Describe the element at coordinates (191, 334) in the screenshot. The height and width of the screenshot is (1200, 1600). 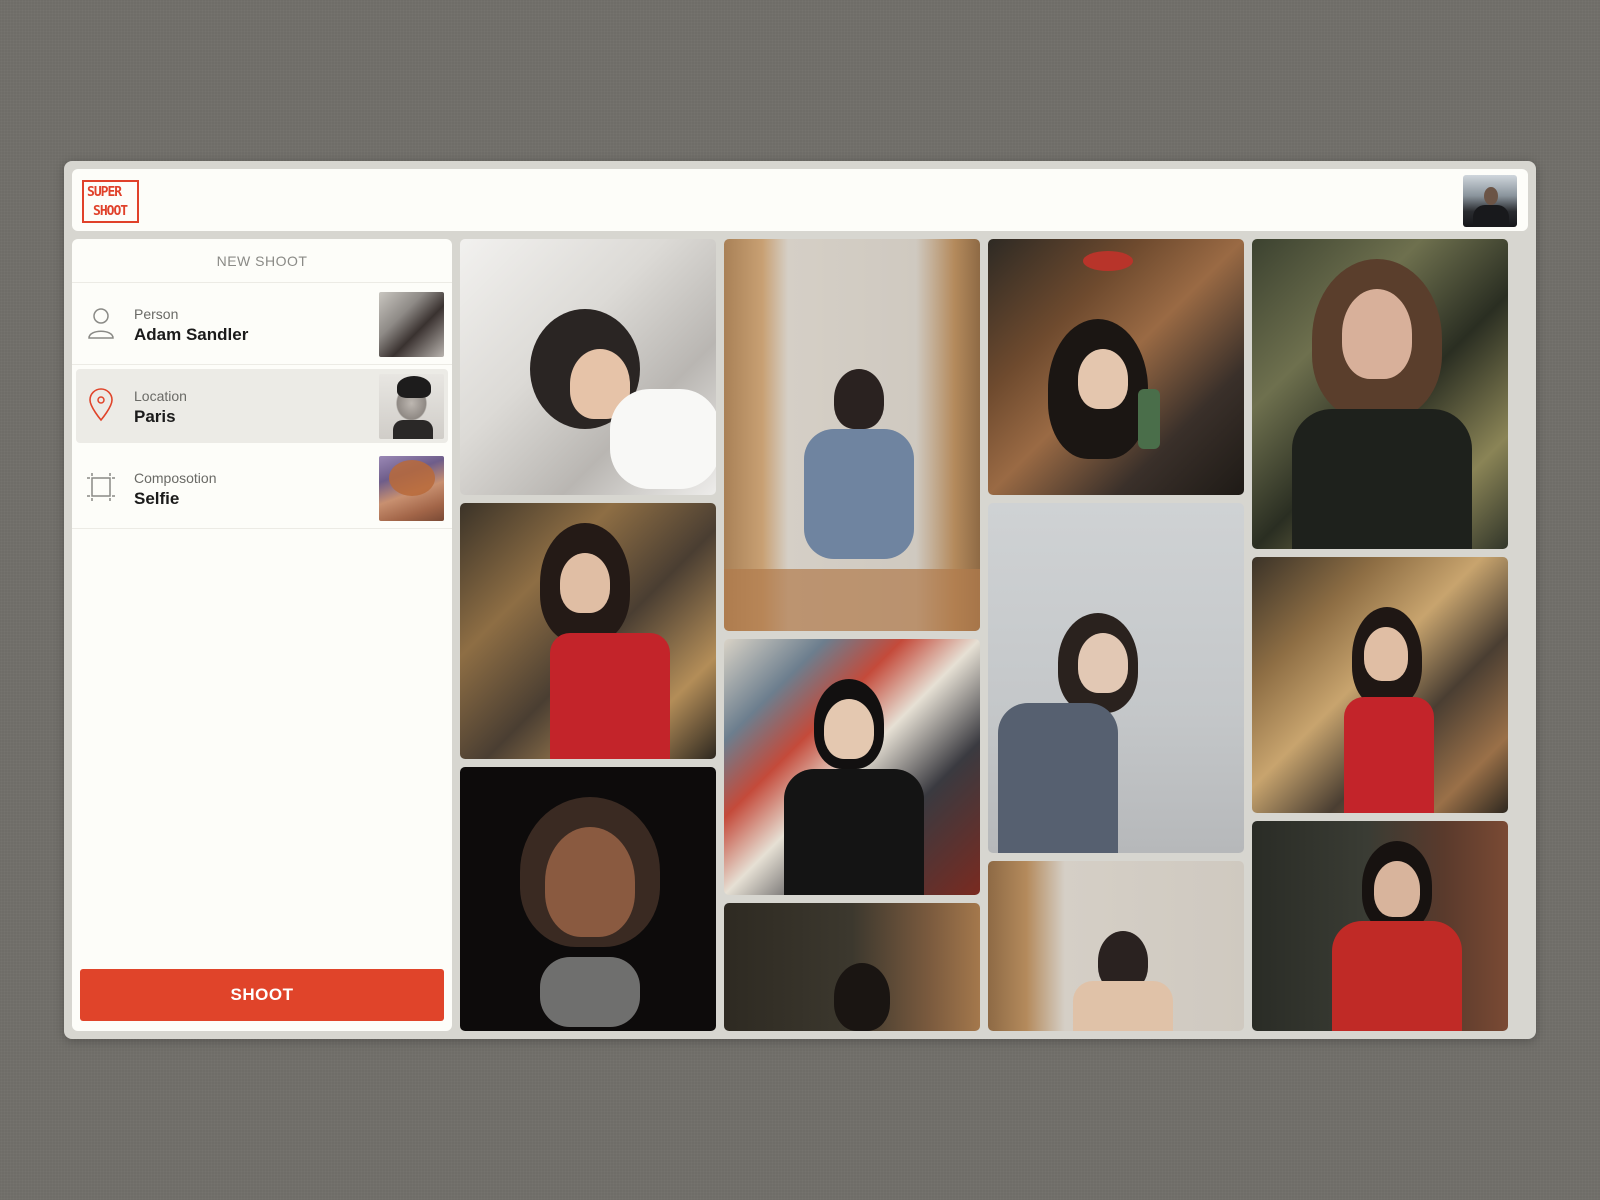
I see `person-value: Adam Sandler` at that location.